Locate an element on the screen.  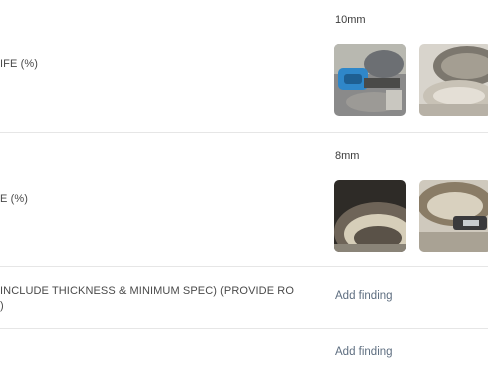
rotor-photo-1-thumbnail is located at coordinates (370, 216).